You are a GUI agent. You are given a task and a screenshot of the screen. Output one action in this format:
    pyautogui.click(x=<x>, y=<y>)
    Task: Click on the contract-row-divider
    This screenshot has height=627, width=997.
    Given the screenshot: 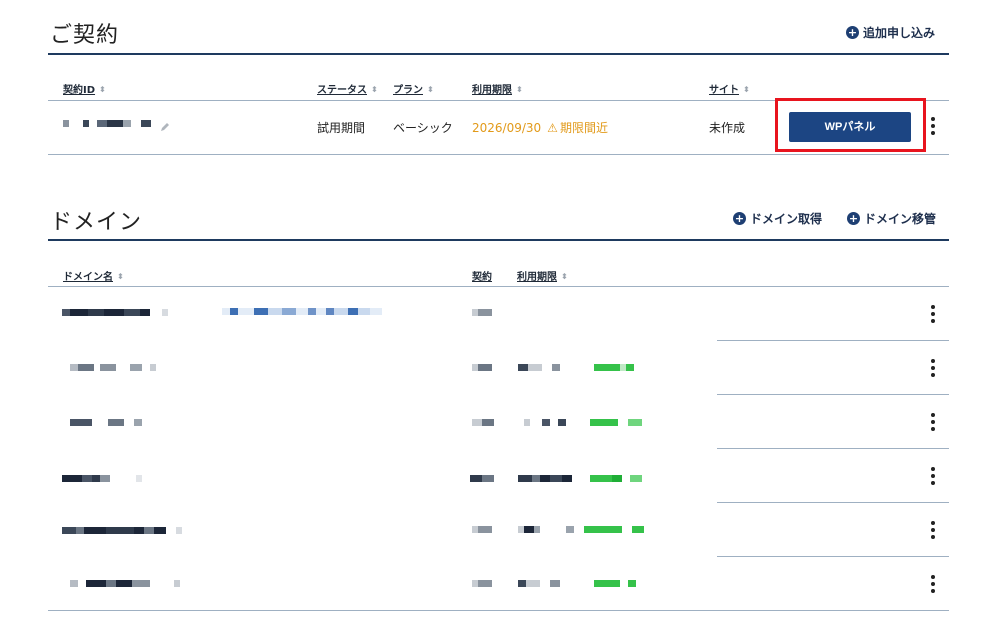 What is the action you would take?
    pyautogui.click(x=498, y=154)
    